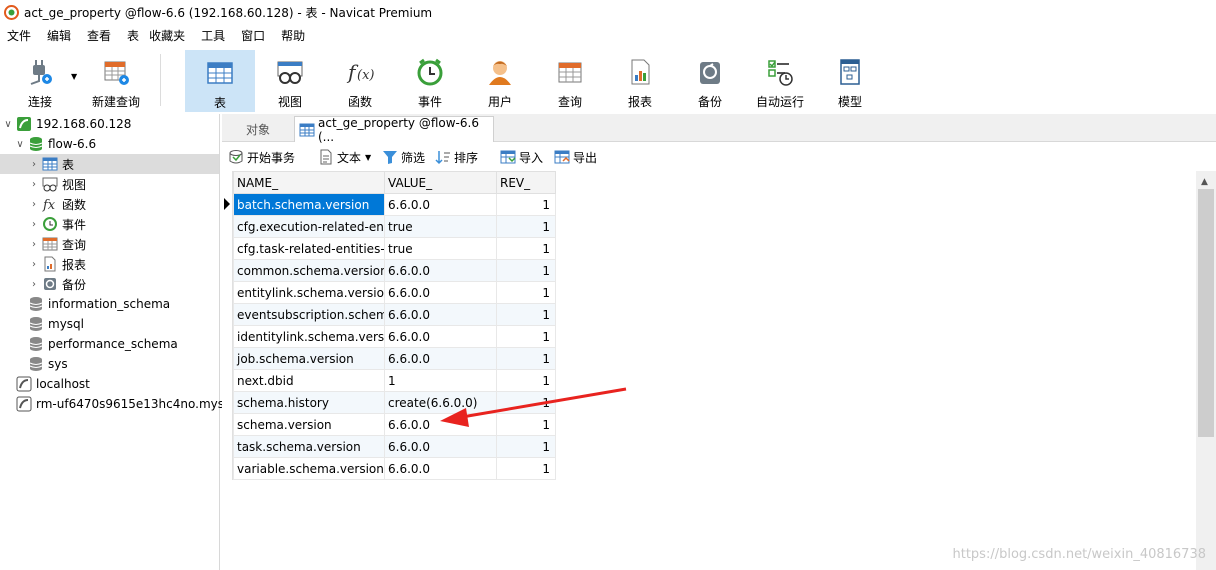  I want to click on begin-transaction-button: 开始事务, so click(261, 157).